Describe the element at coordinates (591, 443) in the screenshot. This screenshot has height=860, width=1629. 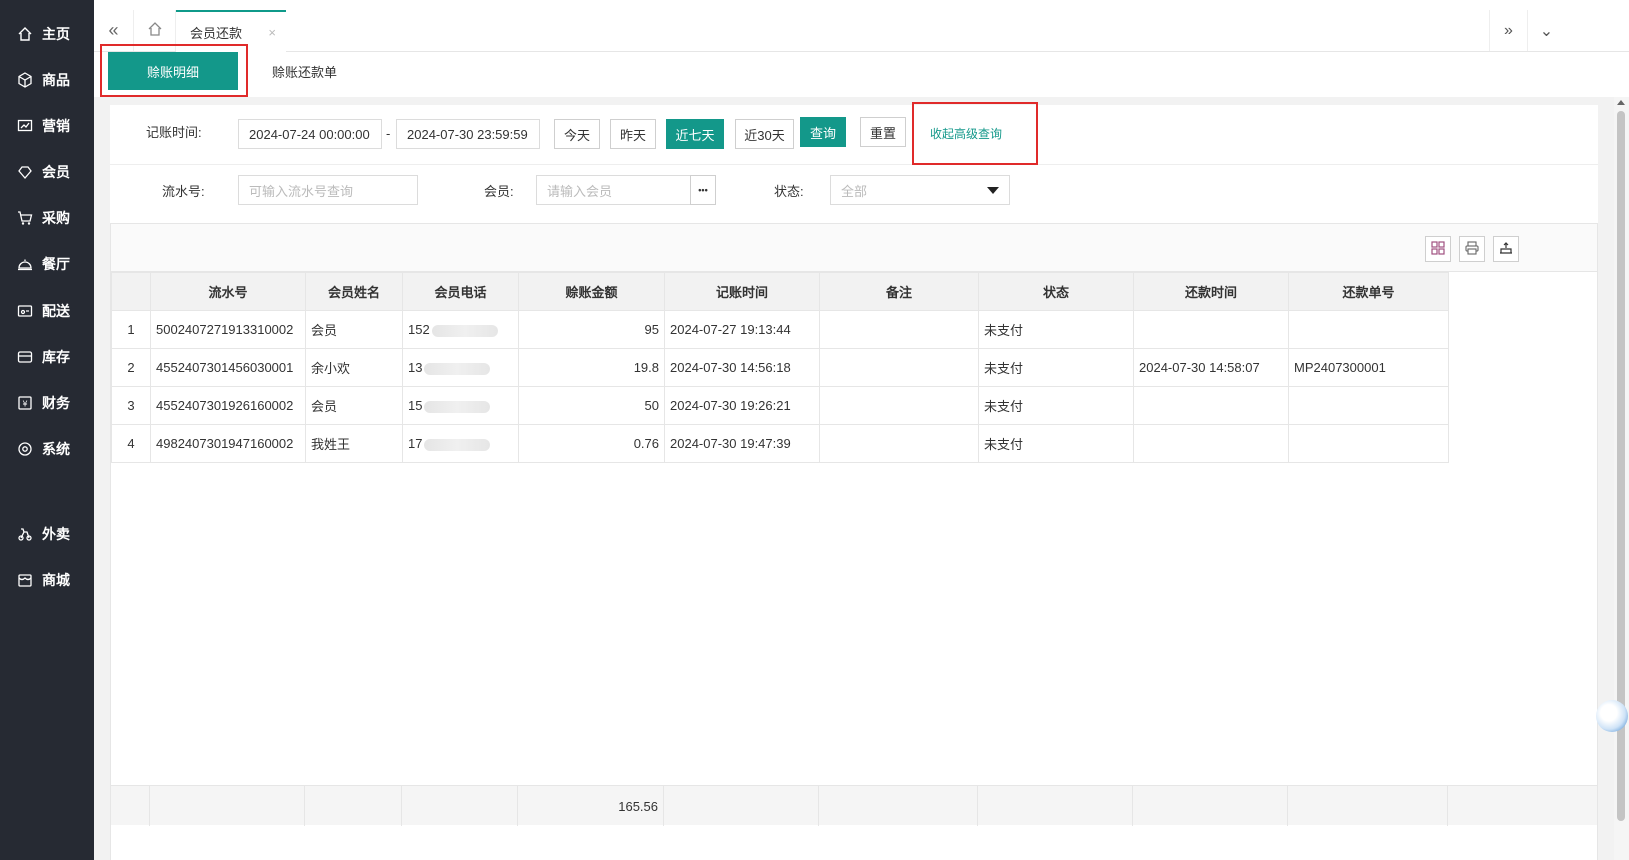
I see `cell-credit-amount: 0.76` at that location.